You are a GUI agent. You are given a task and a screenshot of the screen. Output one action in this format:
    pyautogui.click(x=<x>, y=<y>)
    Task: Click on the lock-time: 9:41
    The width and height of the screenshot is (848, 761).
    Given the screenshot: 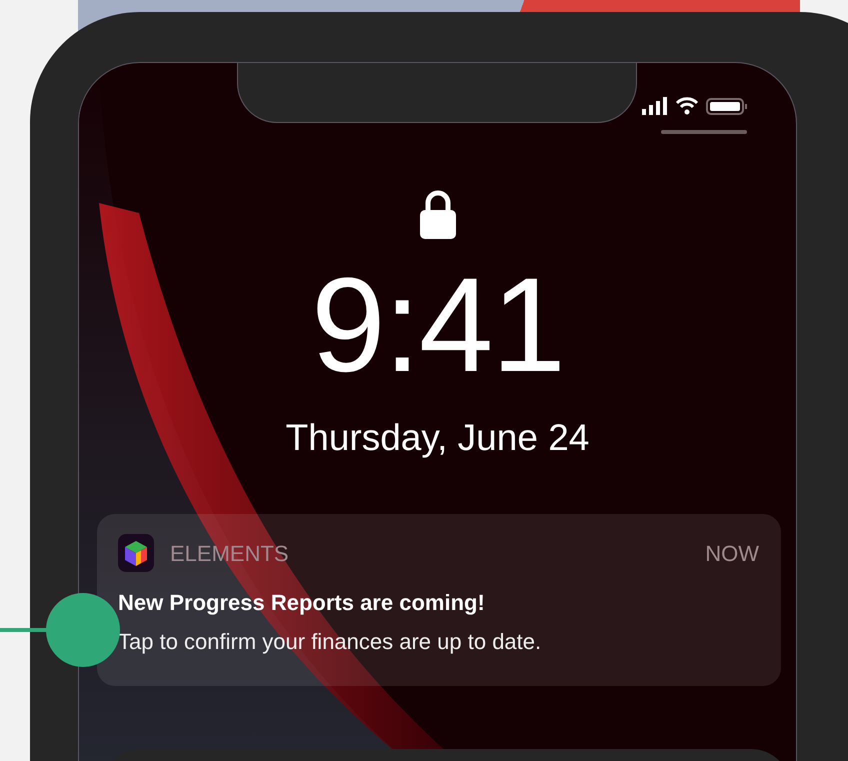 What is the action you would take?
    pyautogui.click(x=437, y=326)
    